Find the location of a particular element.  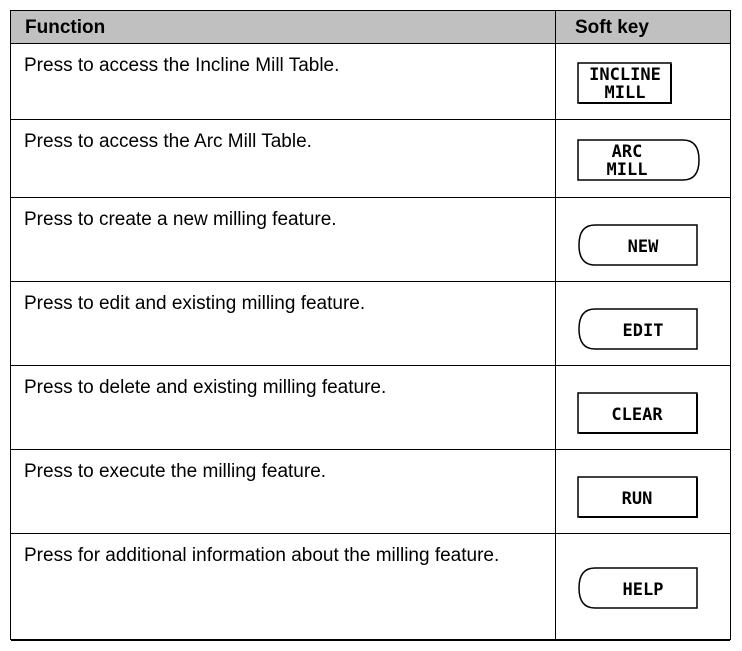

softkey-label-line-1: ARC is located at coordinates (627, 152).